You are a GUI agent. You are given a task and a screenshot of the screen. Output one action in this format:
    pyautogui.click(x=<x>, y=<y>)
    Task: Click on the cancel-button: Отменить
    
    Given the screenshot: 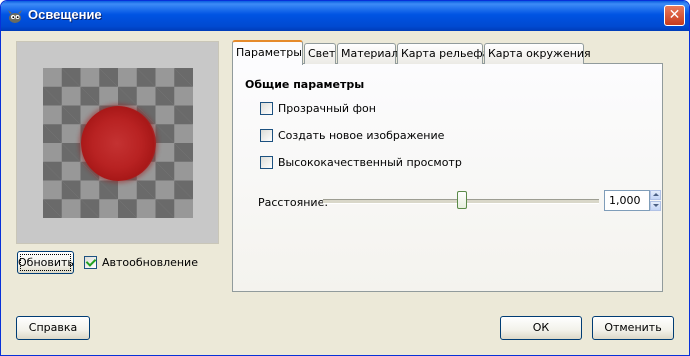 What is the action you would take?
    pyautogui.click(x=633, y=328)
    